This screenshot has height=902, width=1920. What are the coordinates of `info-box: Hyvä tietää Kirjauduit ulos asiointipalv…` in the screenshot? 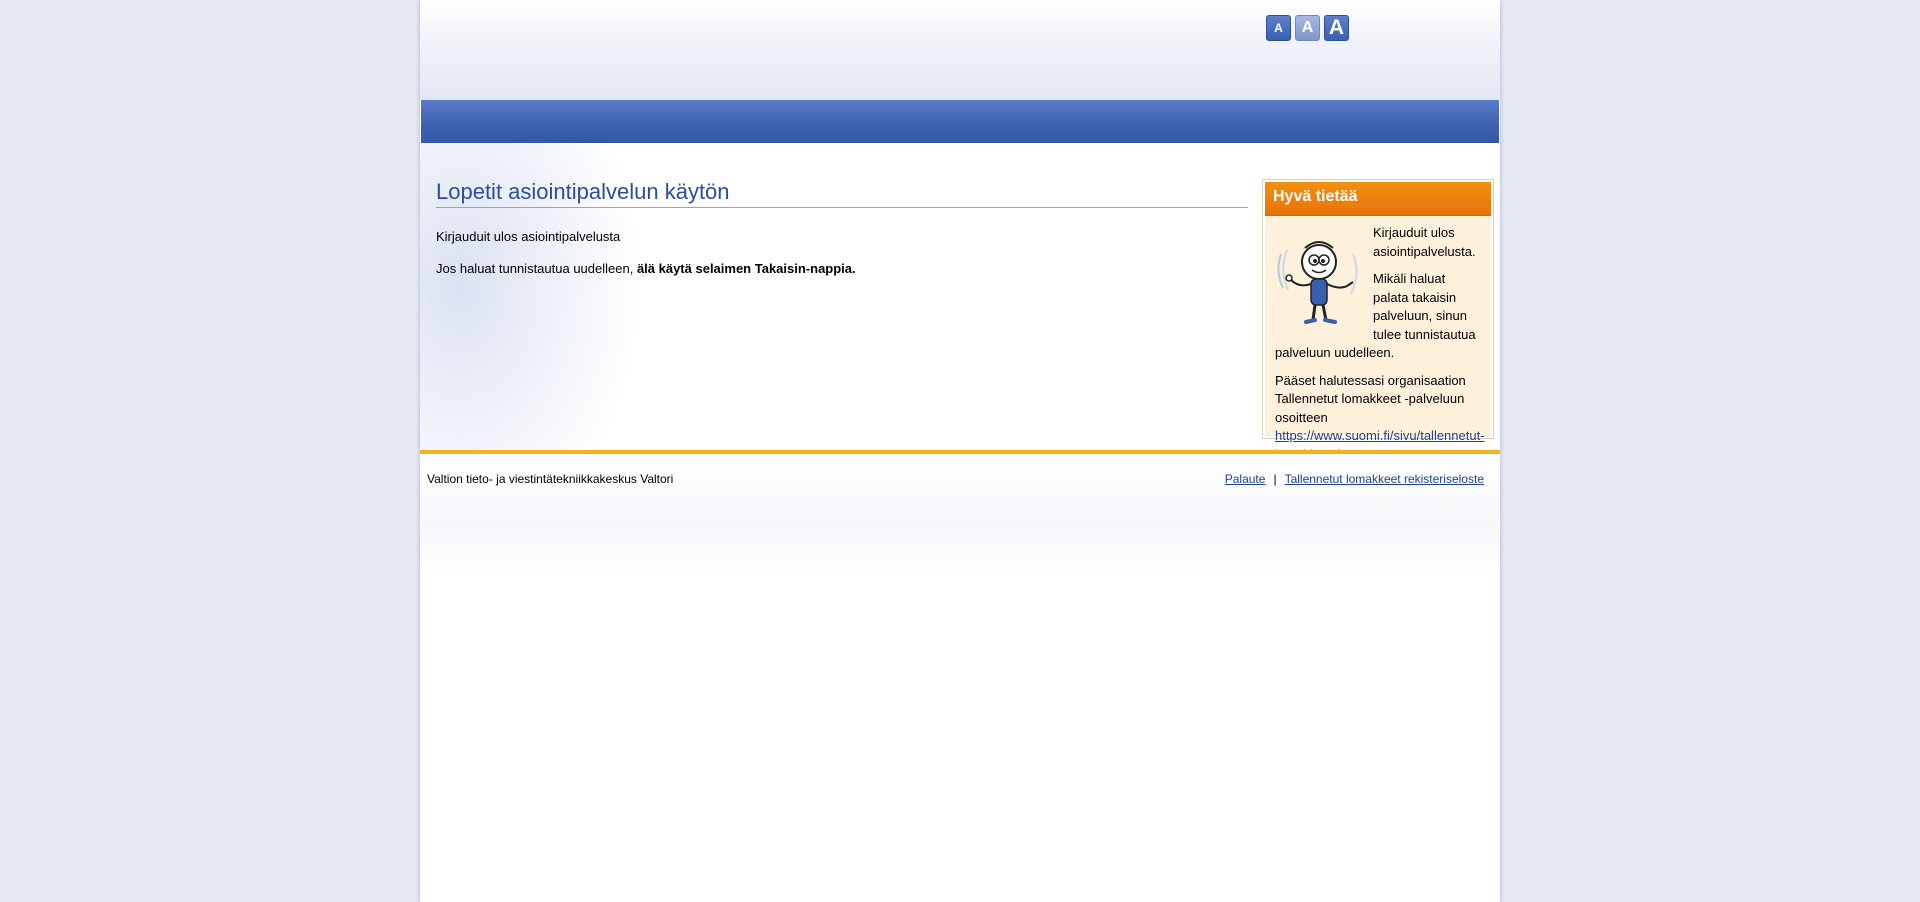 It's located at (1378, 320).